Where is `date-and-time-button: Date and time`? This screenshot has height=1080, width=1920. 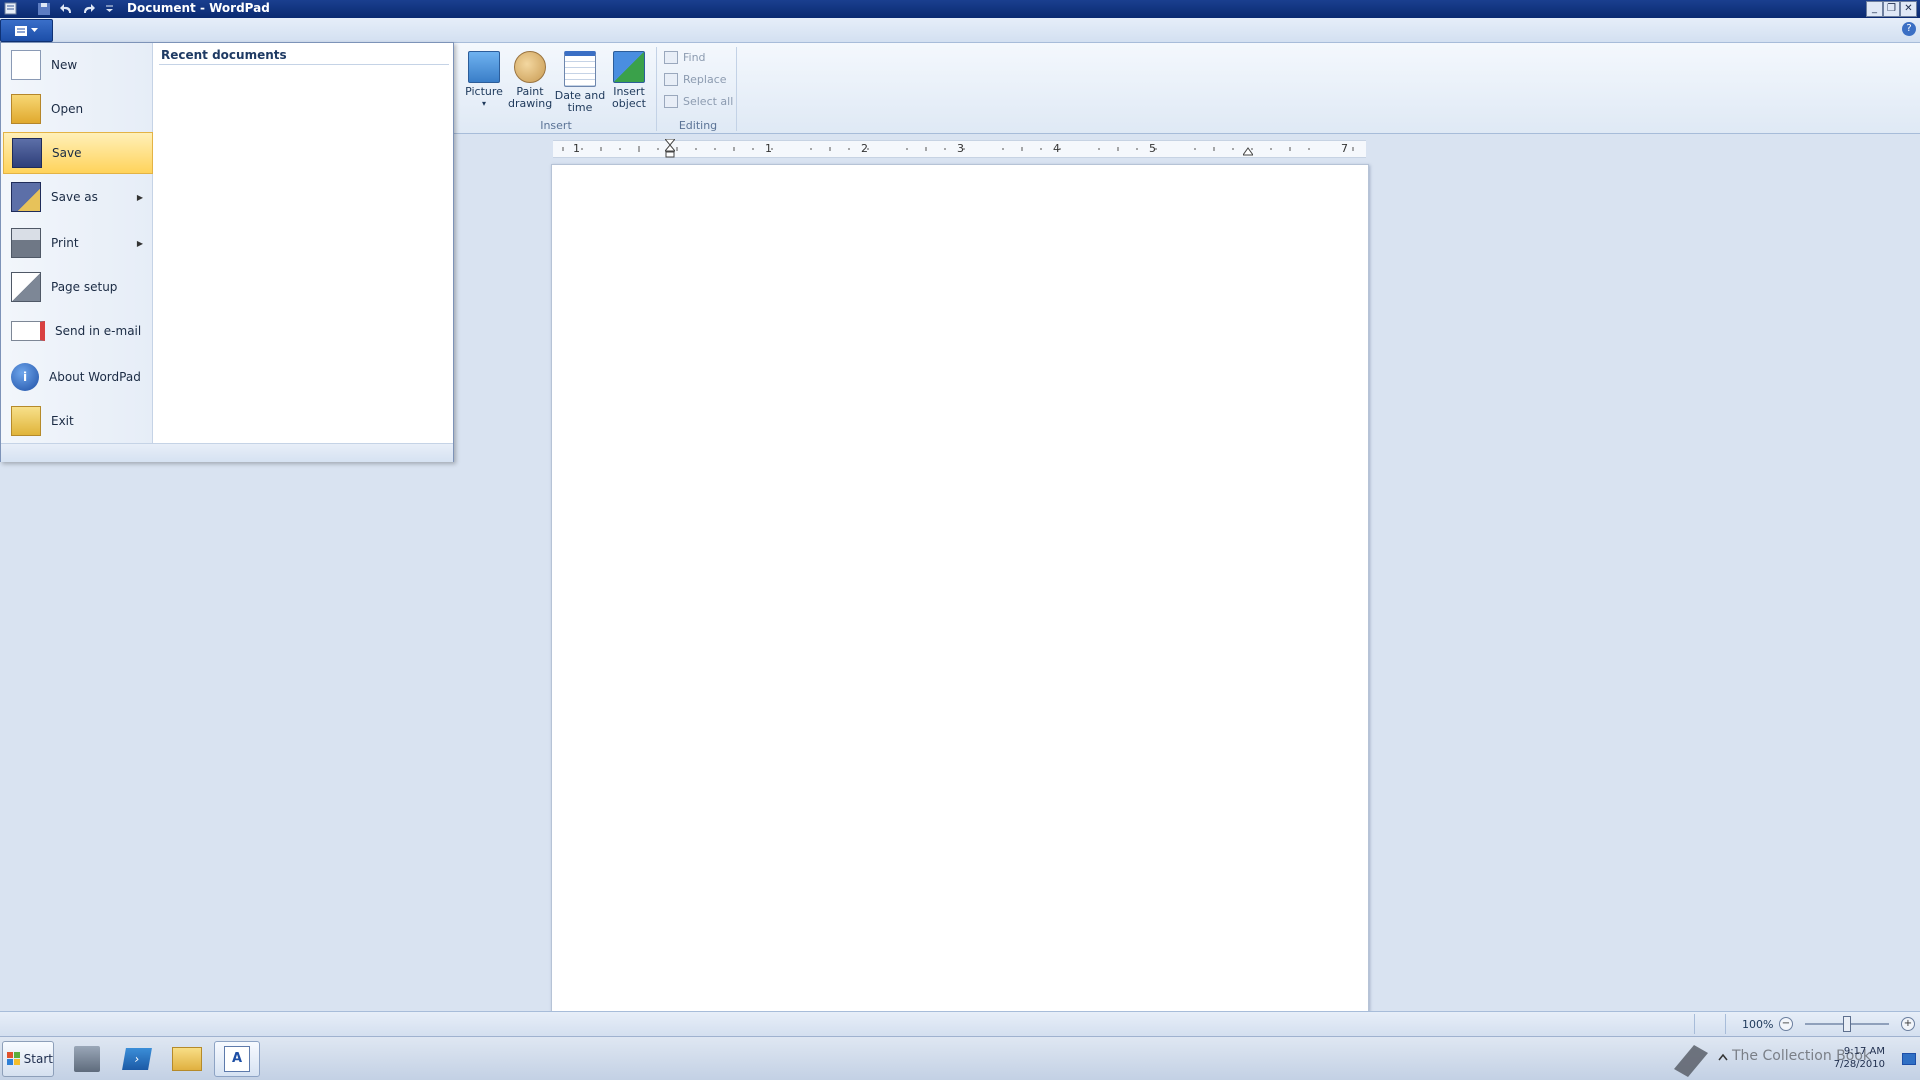 date-and-time-button: Date and time is located at coordinates (580, 82).